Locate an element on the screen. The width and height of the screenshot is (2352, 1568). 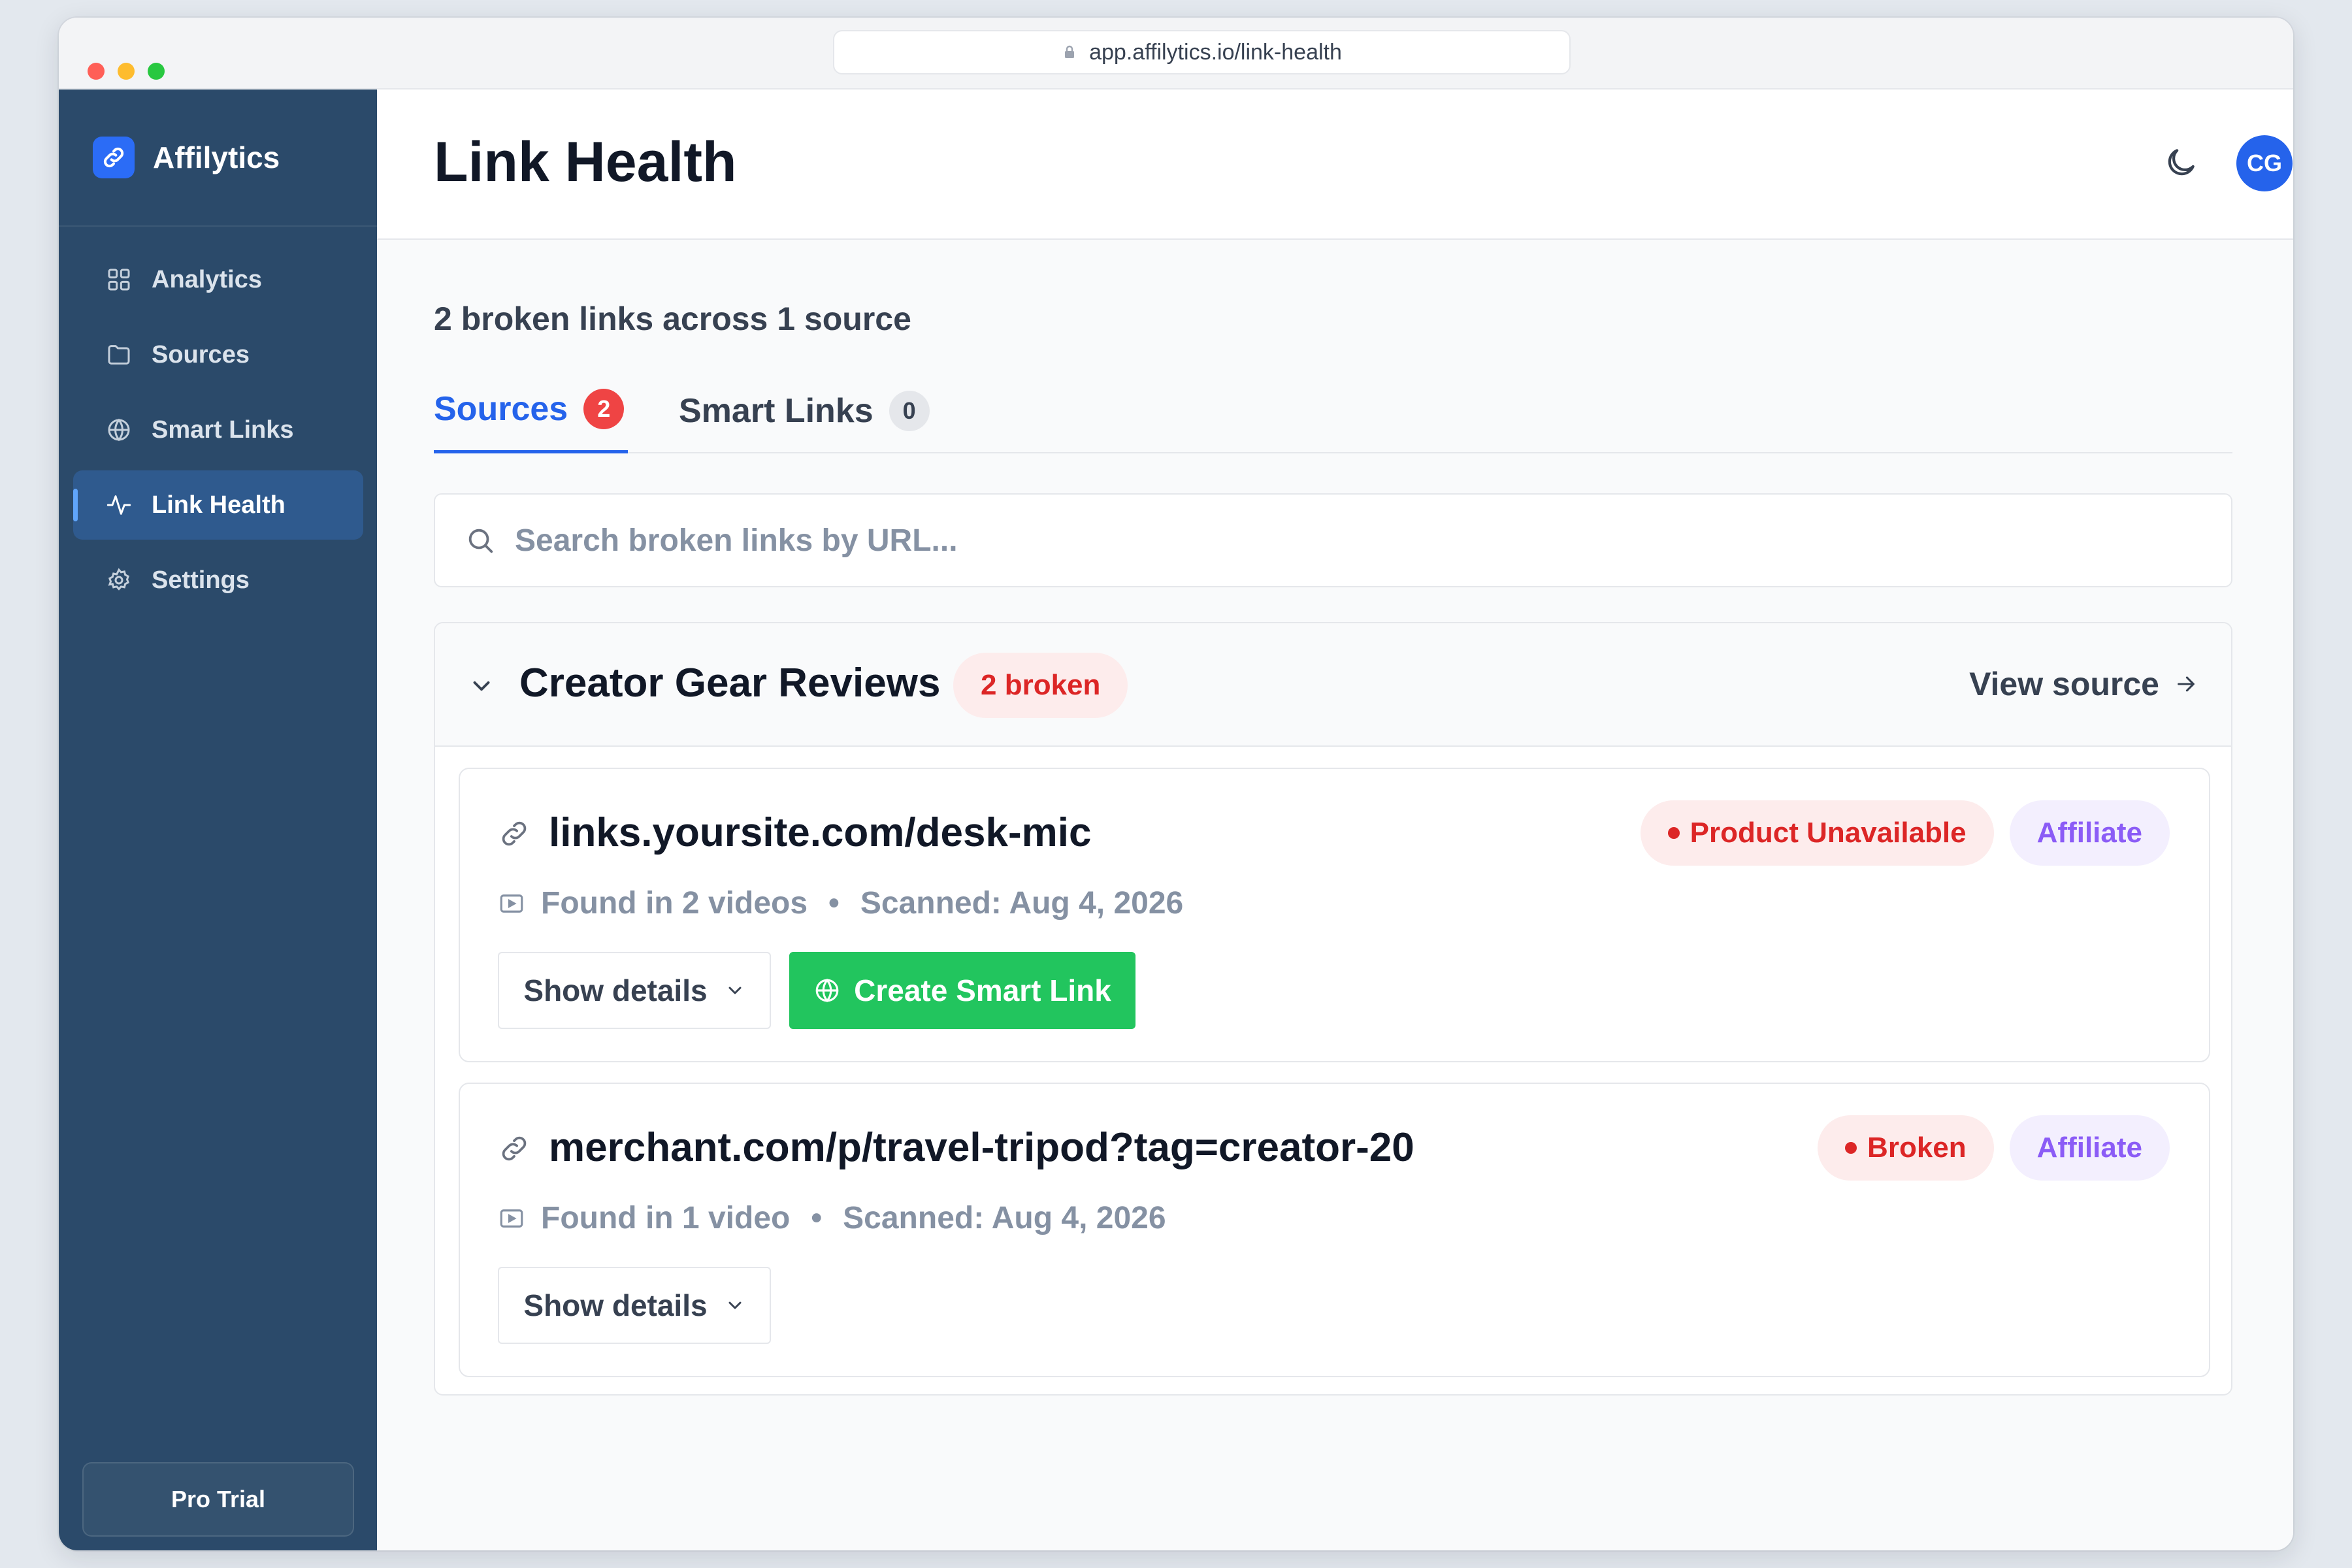
status-badge: Broken is located at coordinates (1906, 1148).